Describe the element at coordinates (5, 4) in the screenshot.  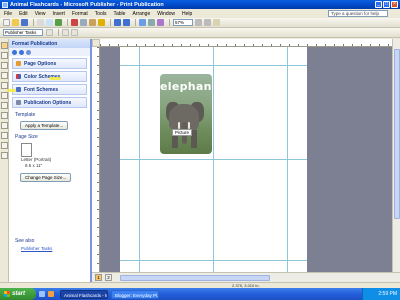
I see `publisher-app-icon` at that location.